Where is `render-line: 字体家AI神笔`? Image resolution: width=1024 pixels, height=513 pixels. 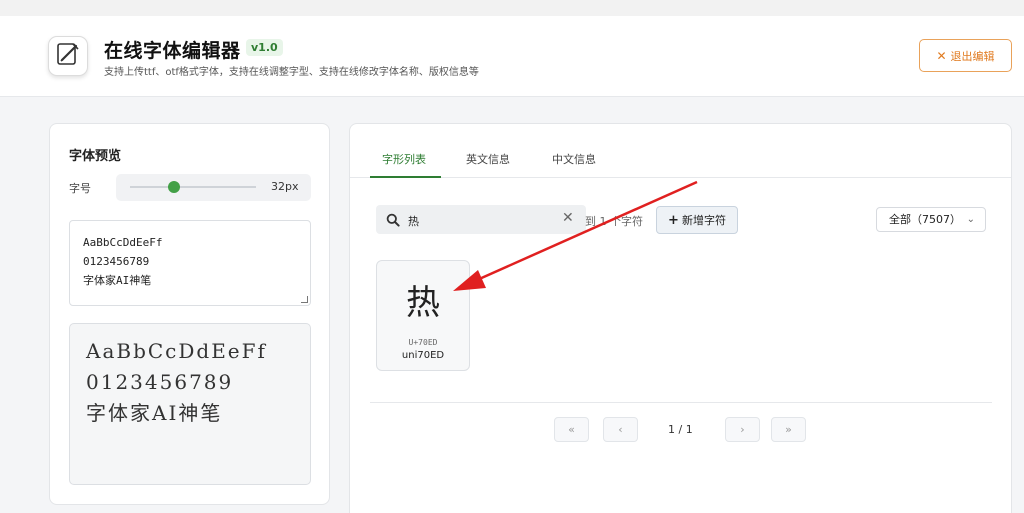 render-line: 字体家AI神笔 is located at coordinates (154, 413).